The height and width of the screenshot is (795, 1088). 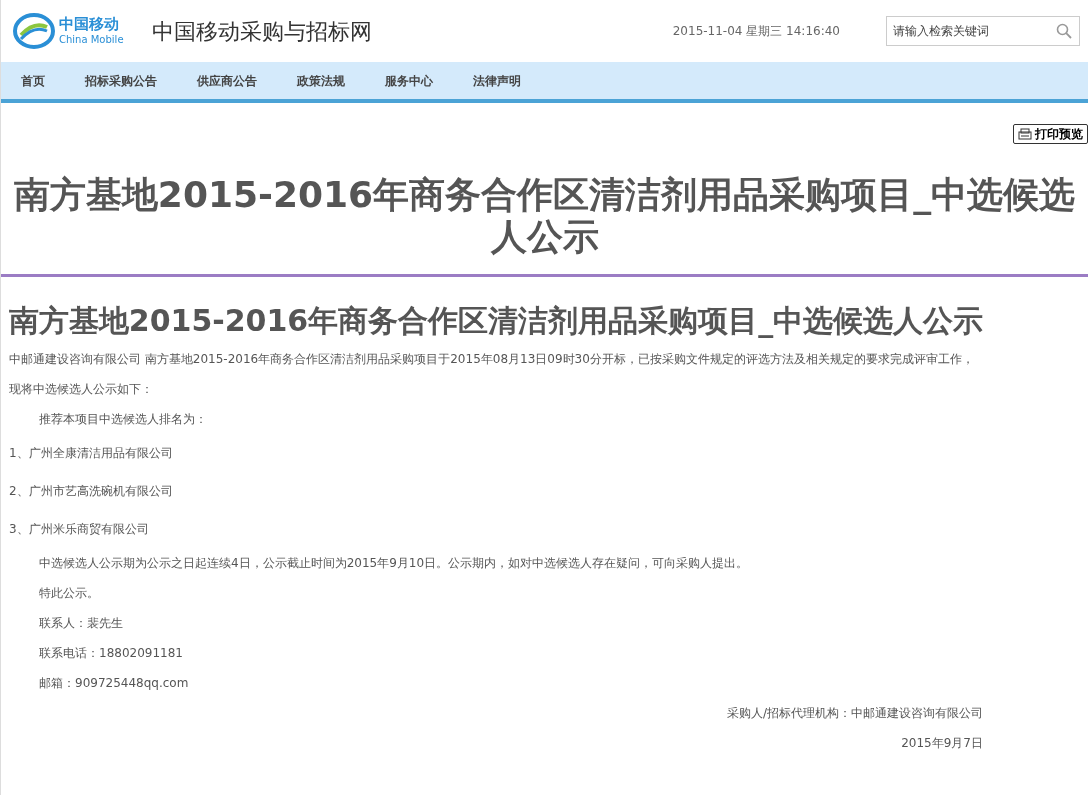 What do you see at coordinates (854, 713) in the screenshot?
I see `signature-text: 采购人/招标代理机构：中邮通建设咨询有限公司` at bounding box center [854, 713].